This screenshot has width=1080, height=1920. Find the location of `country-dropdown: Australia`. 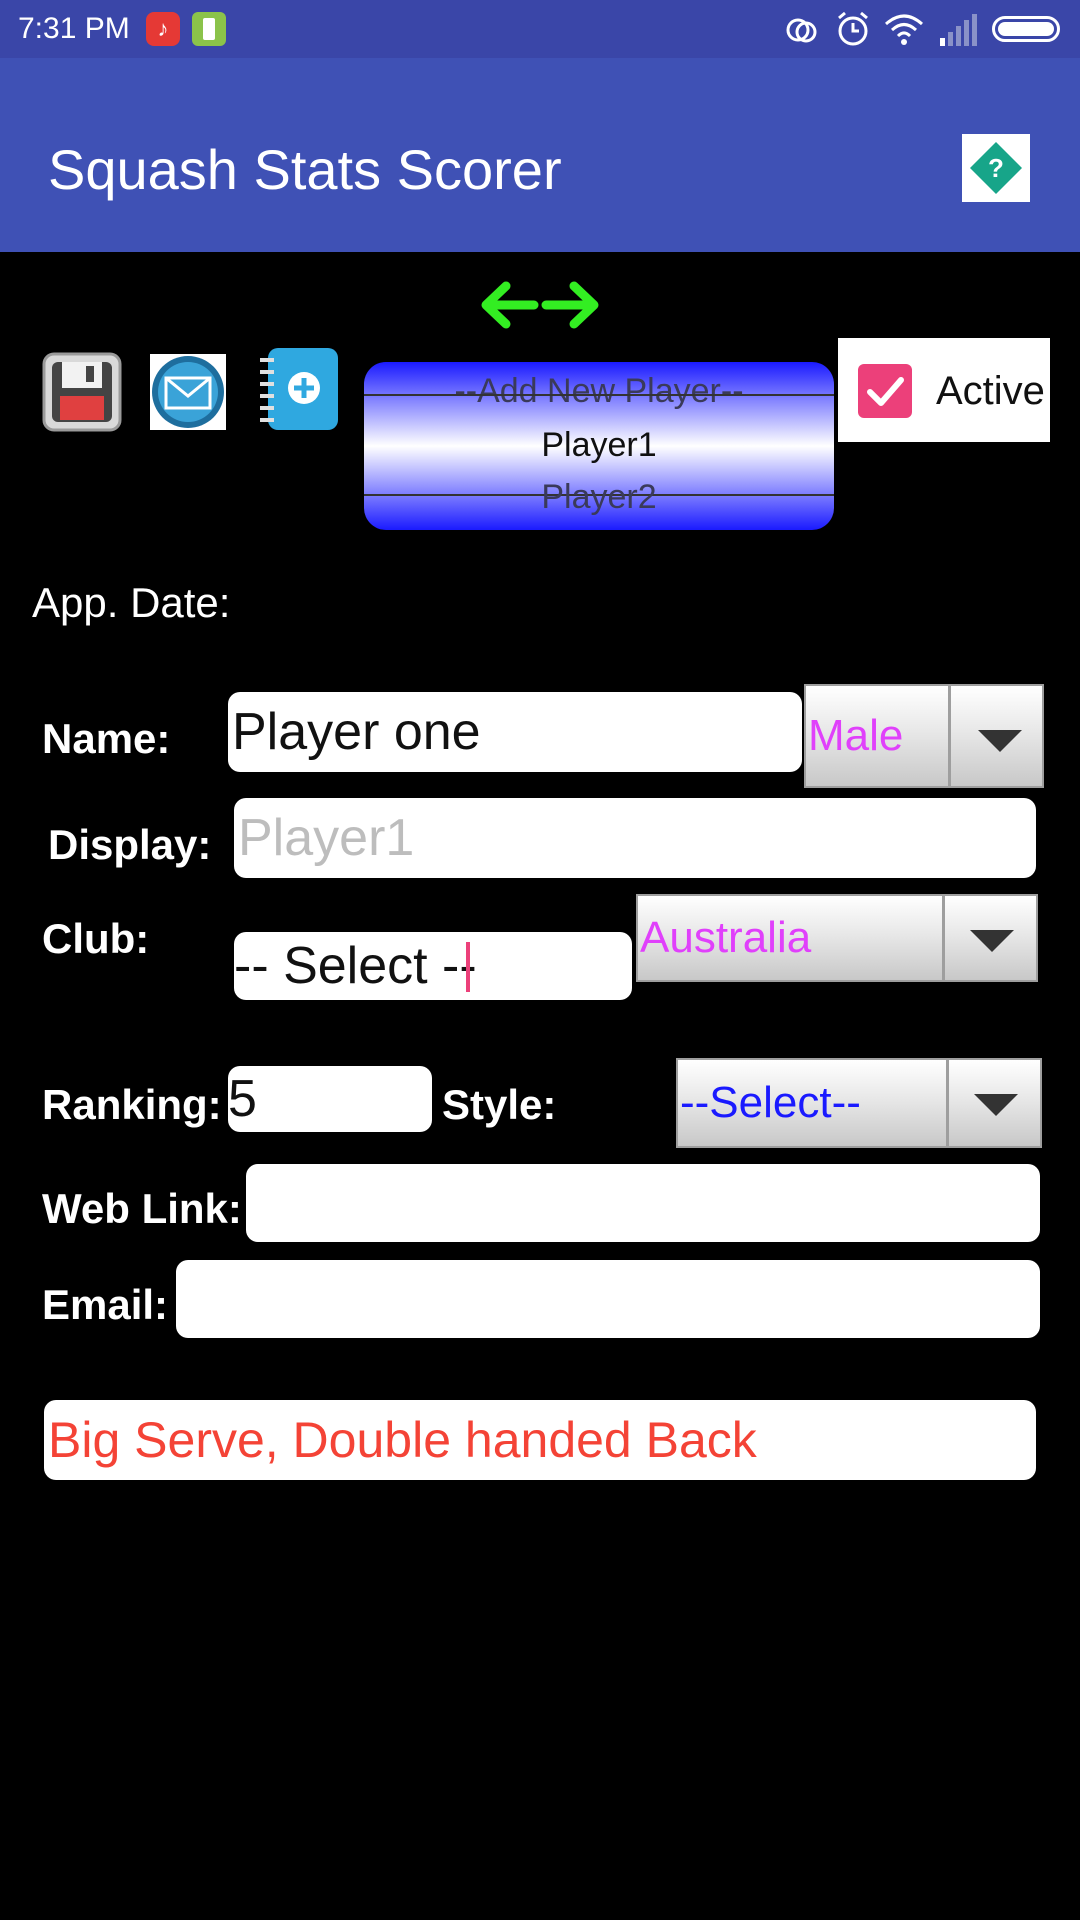

country-dropdown: Australia is located at coordinates (837, 938).